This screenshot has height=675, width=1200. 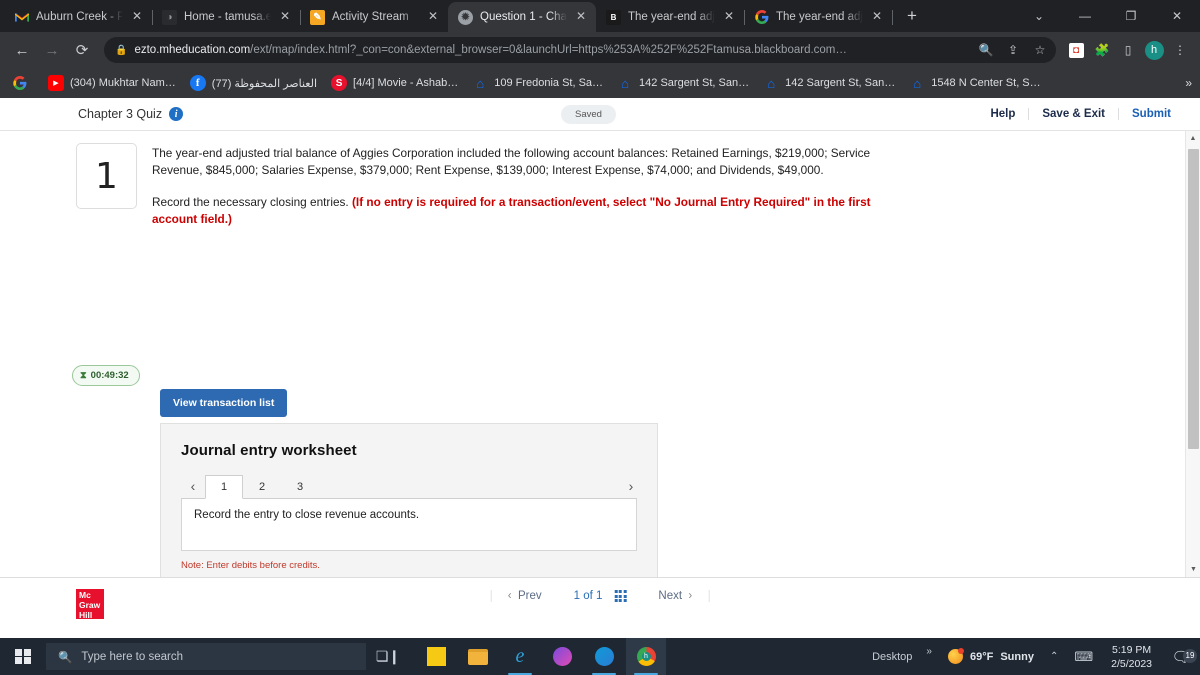 I want to click on windows-logo-icon, so click(x=23, y=656).